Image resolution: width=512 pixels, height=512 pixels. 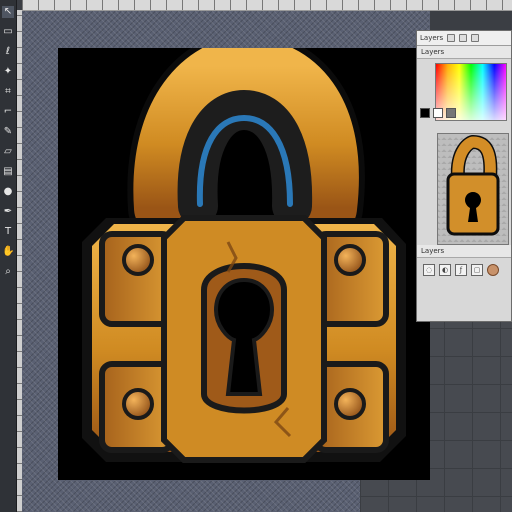 What do you see at coordinates (464, 251) in the screenshot?
I see `layers-section-title: Layers` at bounding box center [464, 251].